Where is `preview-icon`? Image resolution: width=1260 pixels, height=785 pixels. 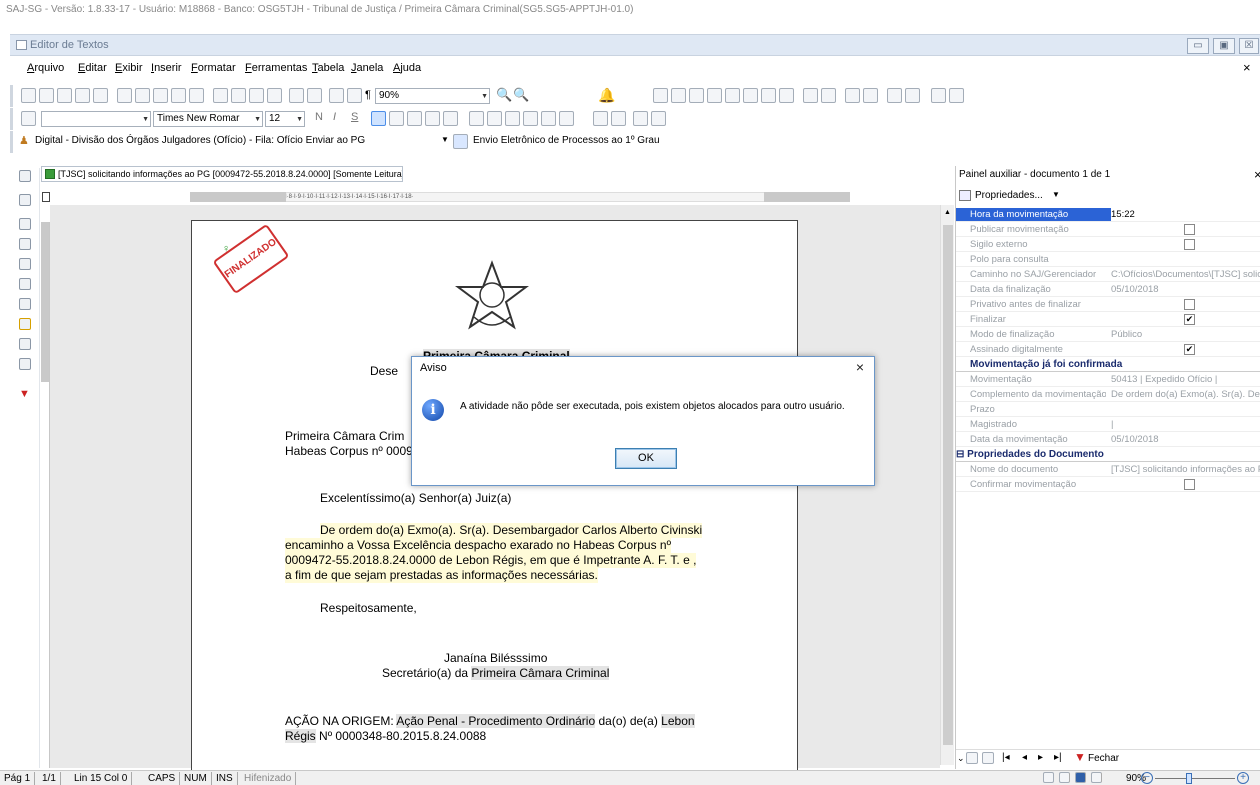
preview-icon is located at coordinates (160, 95).